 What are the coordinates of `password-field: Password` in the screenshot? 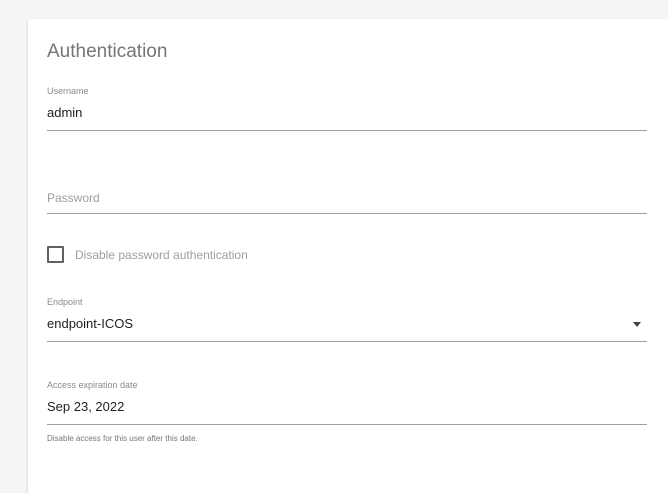 It's located at (347, 201).